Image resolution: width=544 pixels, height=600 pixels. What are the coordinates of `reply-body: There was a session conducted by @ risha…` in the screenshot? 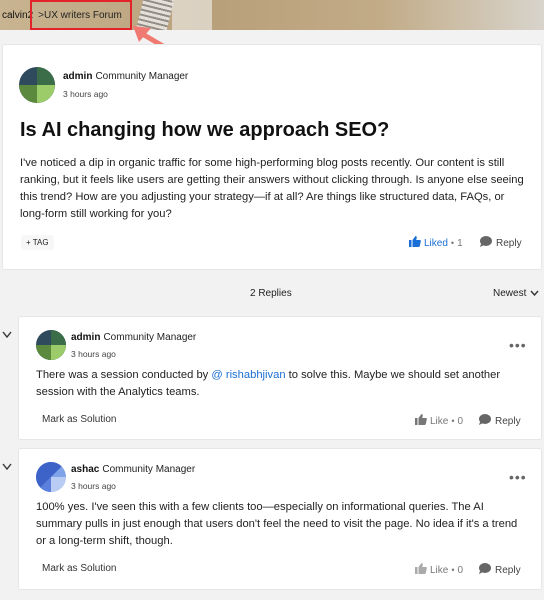 It's located at (281, 384).